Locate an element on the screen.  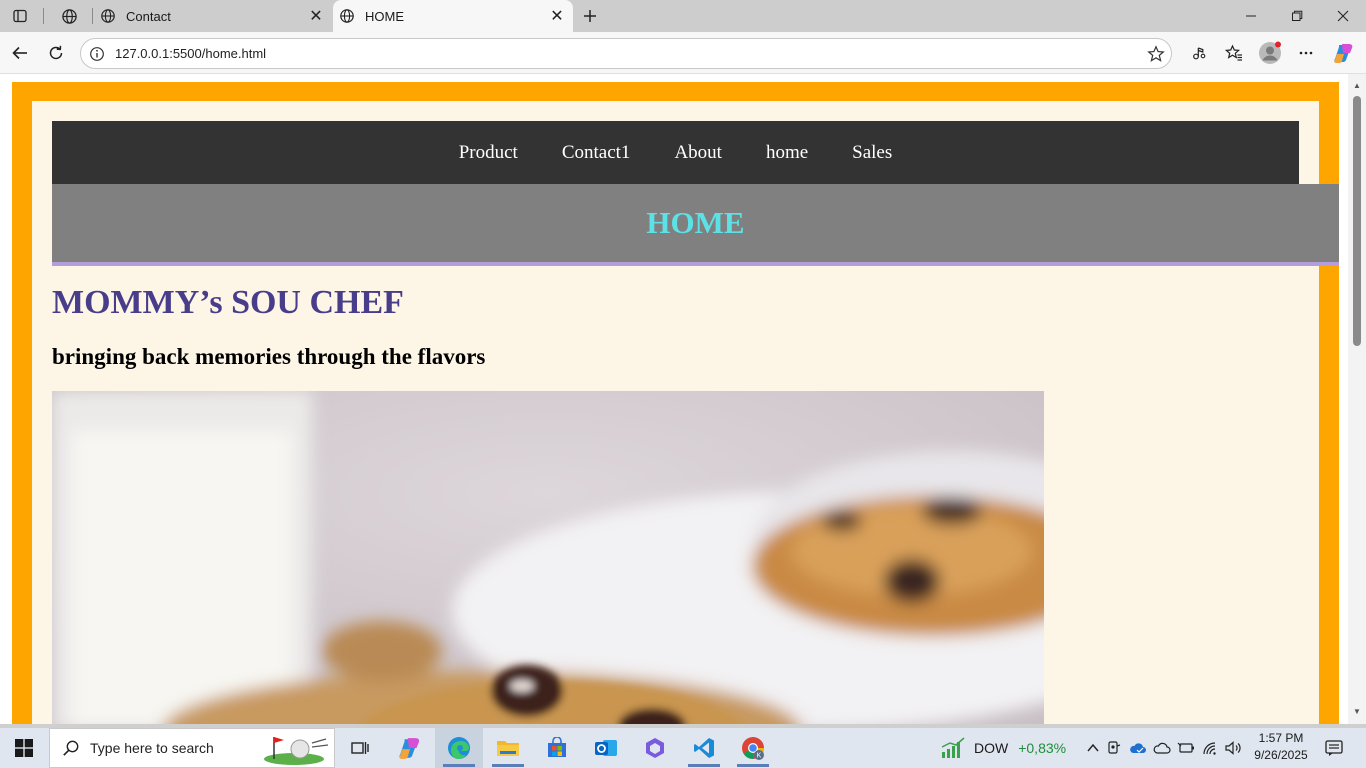
refresh-icon is located at coordinates (56, 53).